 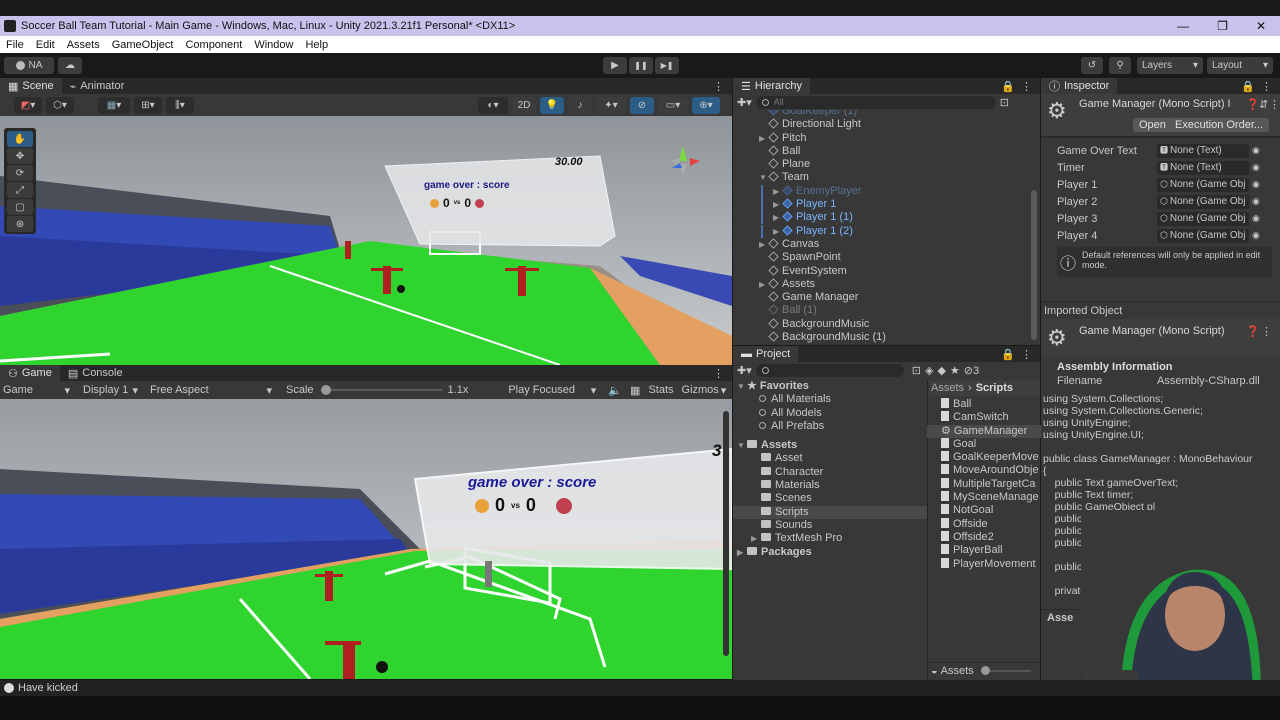 What do you see at coordinates (830, 472) in the screenshot?
I see `folder-item: Character` at bounding box center [830, 472].